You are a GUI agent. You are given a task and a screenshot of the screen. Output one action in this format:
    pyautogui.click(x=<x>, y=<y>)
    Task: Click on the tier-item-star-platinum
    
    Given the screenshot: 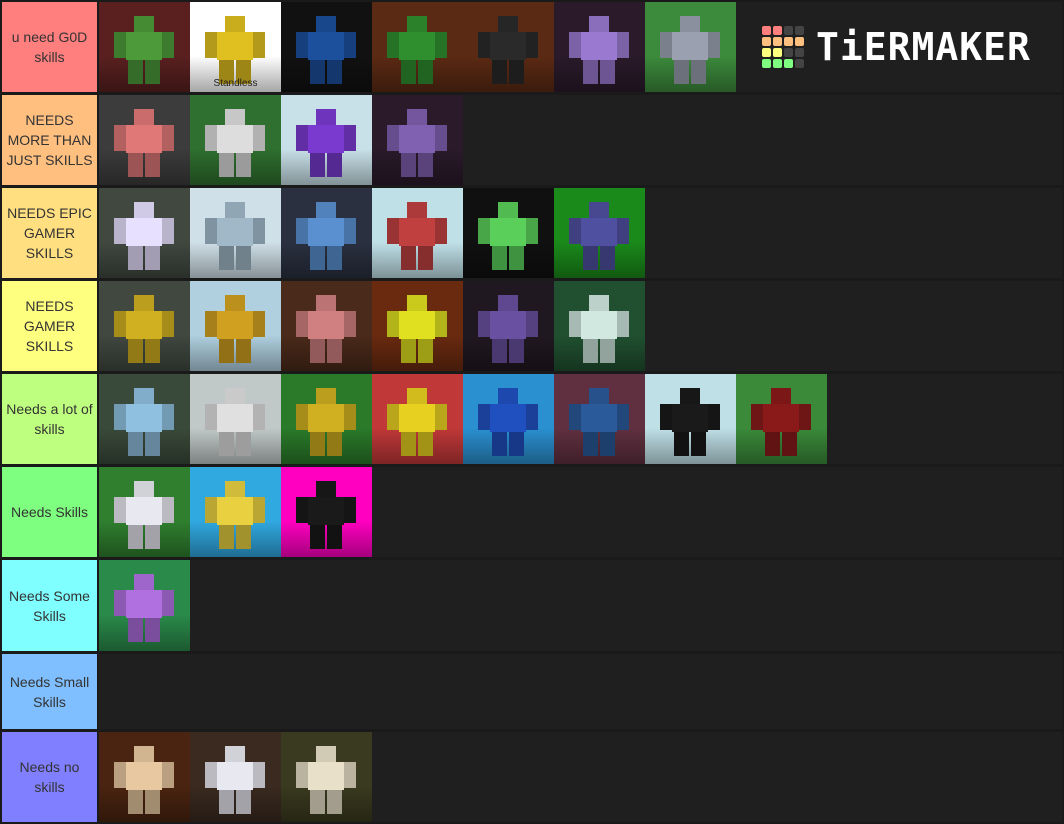 What is the action you would take?
    pyautogui.click(x=599, y=233)
    